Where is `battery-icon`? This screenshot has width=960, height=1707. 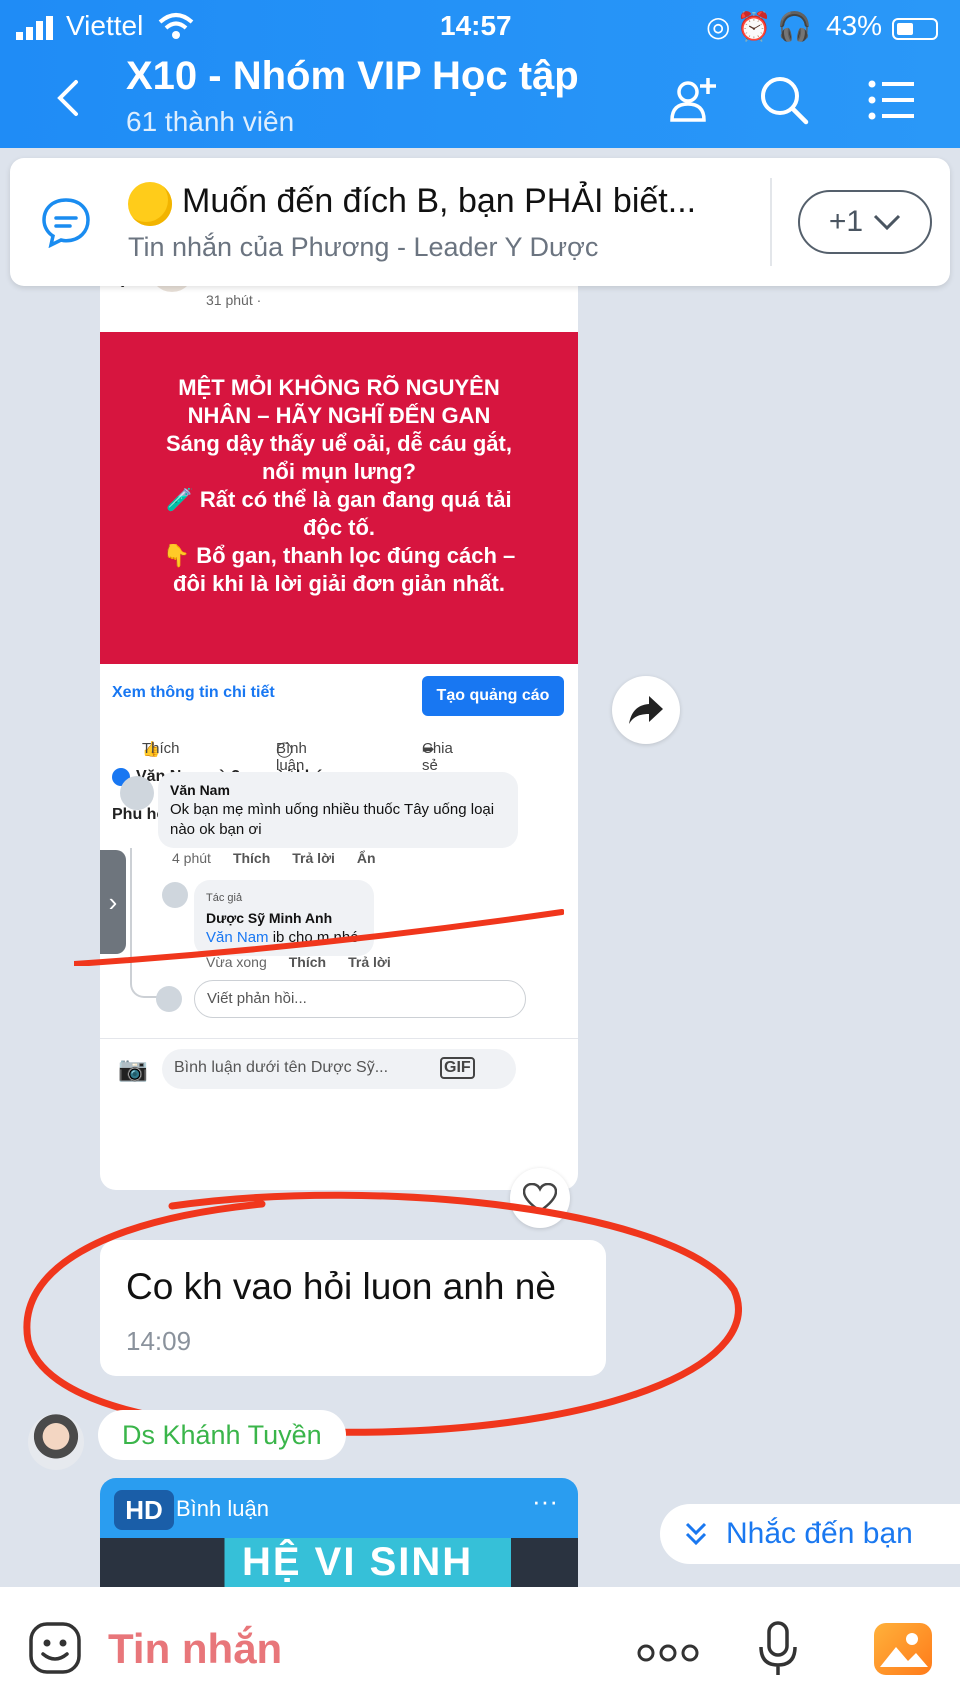
battery-icon is located at coordinates (915, 29).